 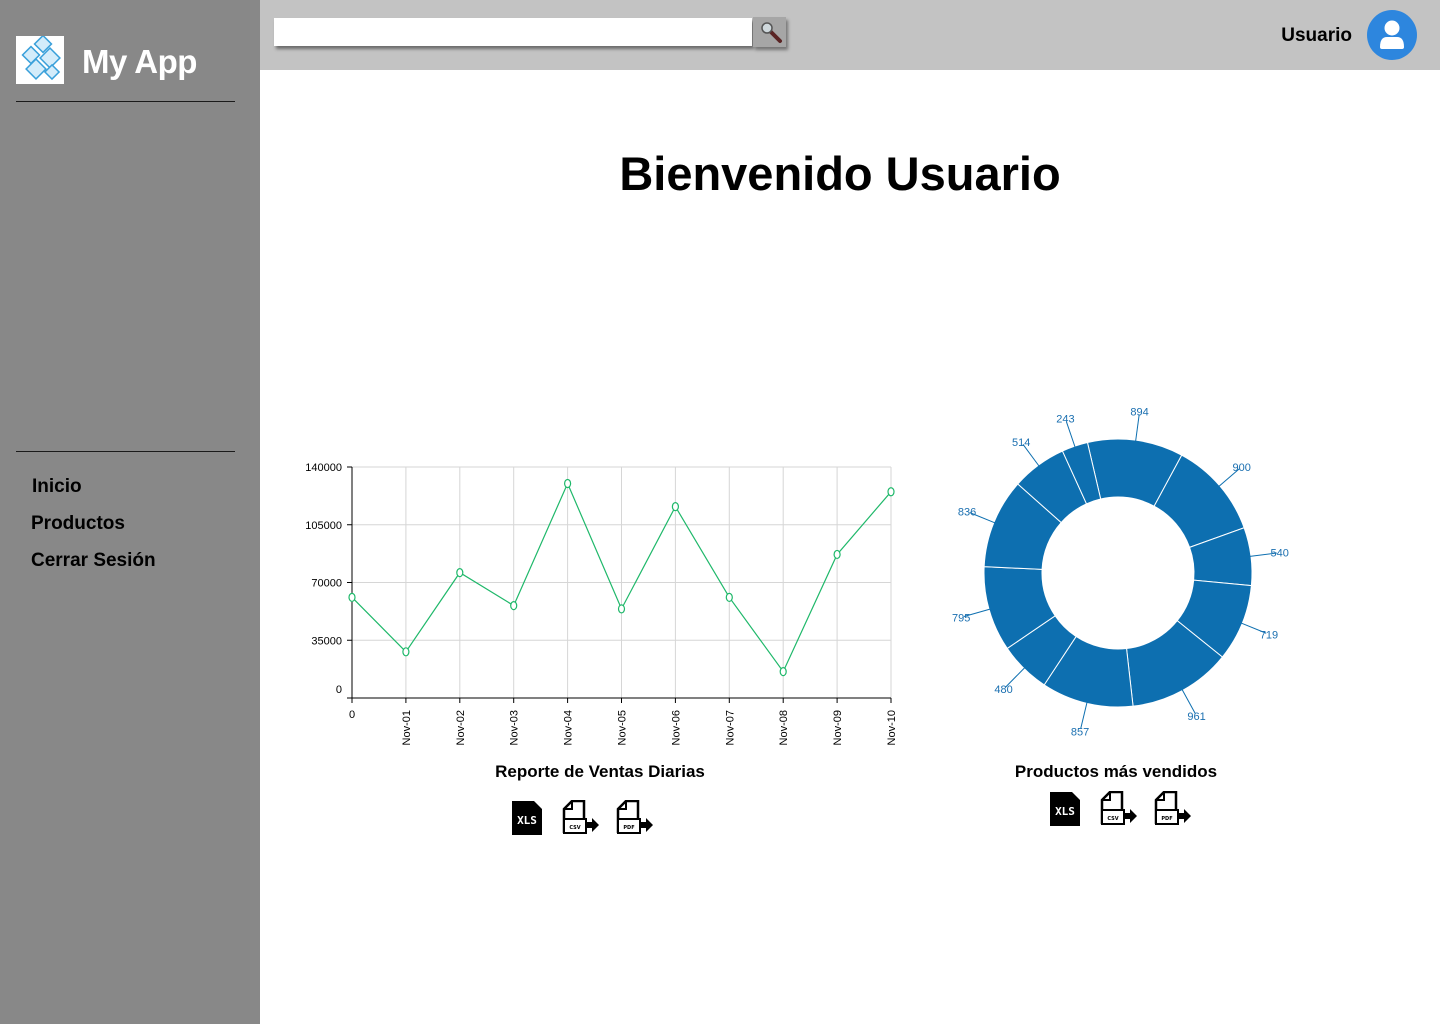 I want to click on y-tick-label: 105000, so click(x=323, y=526).